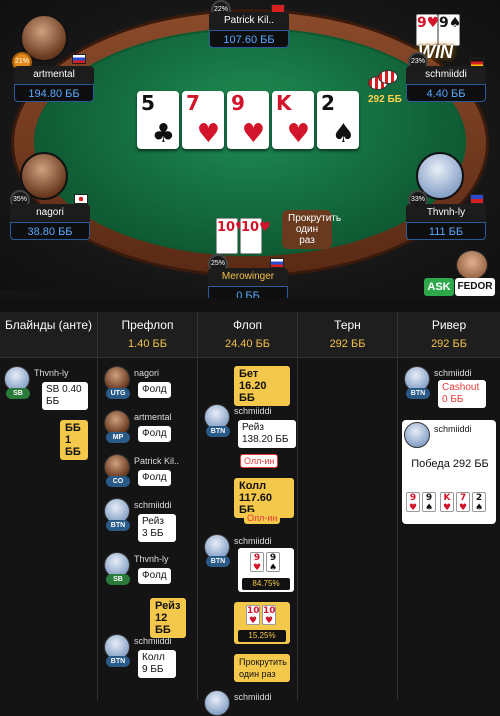 This screenshot has height=716, width=500. I want to click on fedor-button: FEDOR, so click(475, 287).